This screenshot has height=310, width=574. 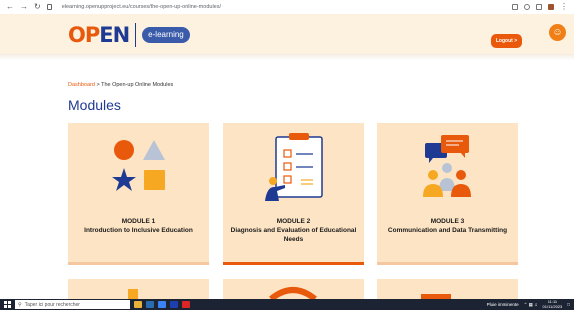 What do you see at coordinates (531, 305) in the screenshot?
I see `tray-icons: ⌃ ▦ ♫` at bounding box center [531, 305].